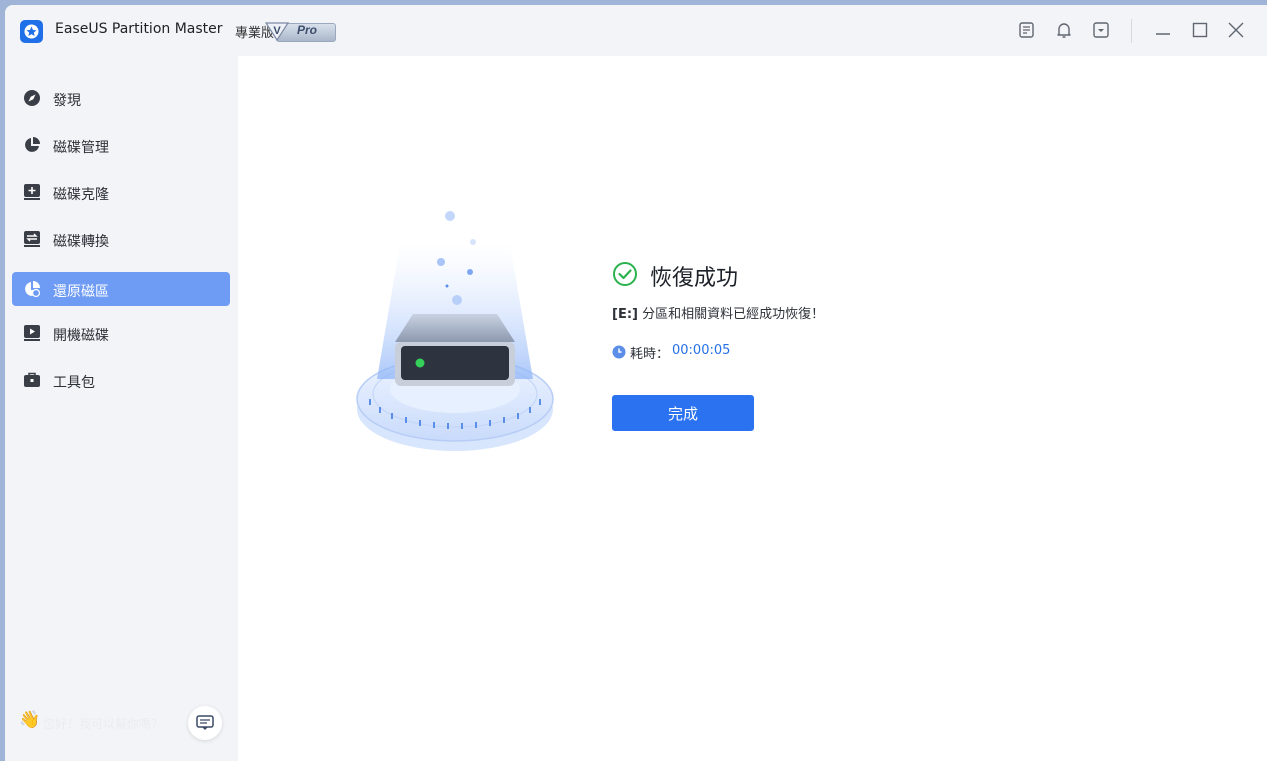  What do you see at coordinates (139, 29) in the screenshot?
I see `app-title: EaseUS Partition Master` at bounding box center [139, 29].